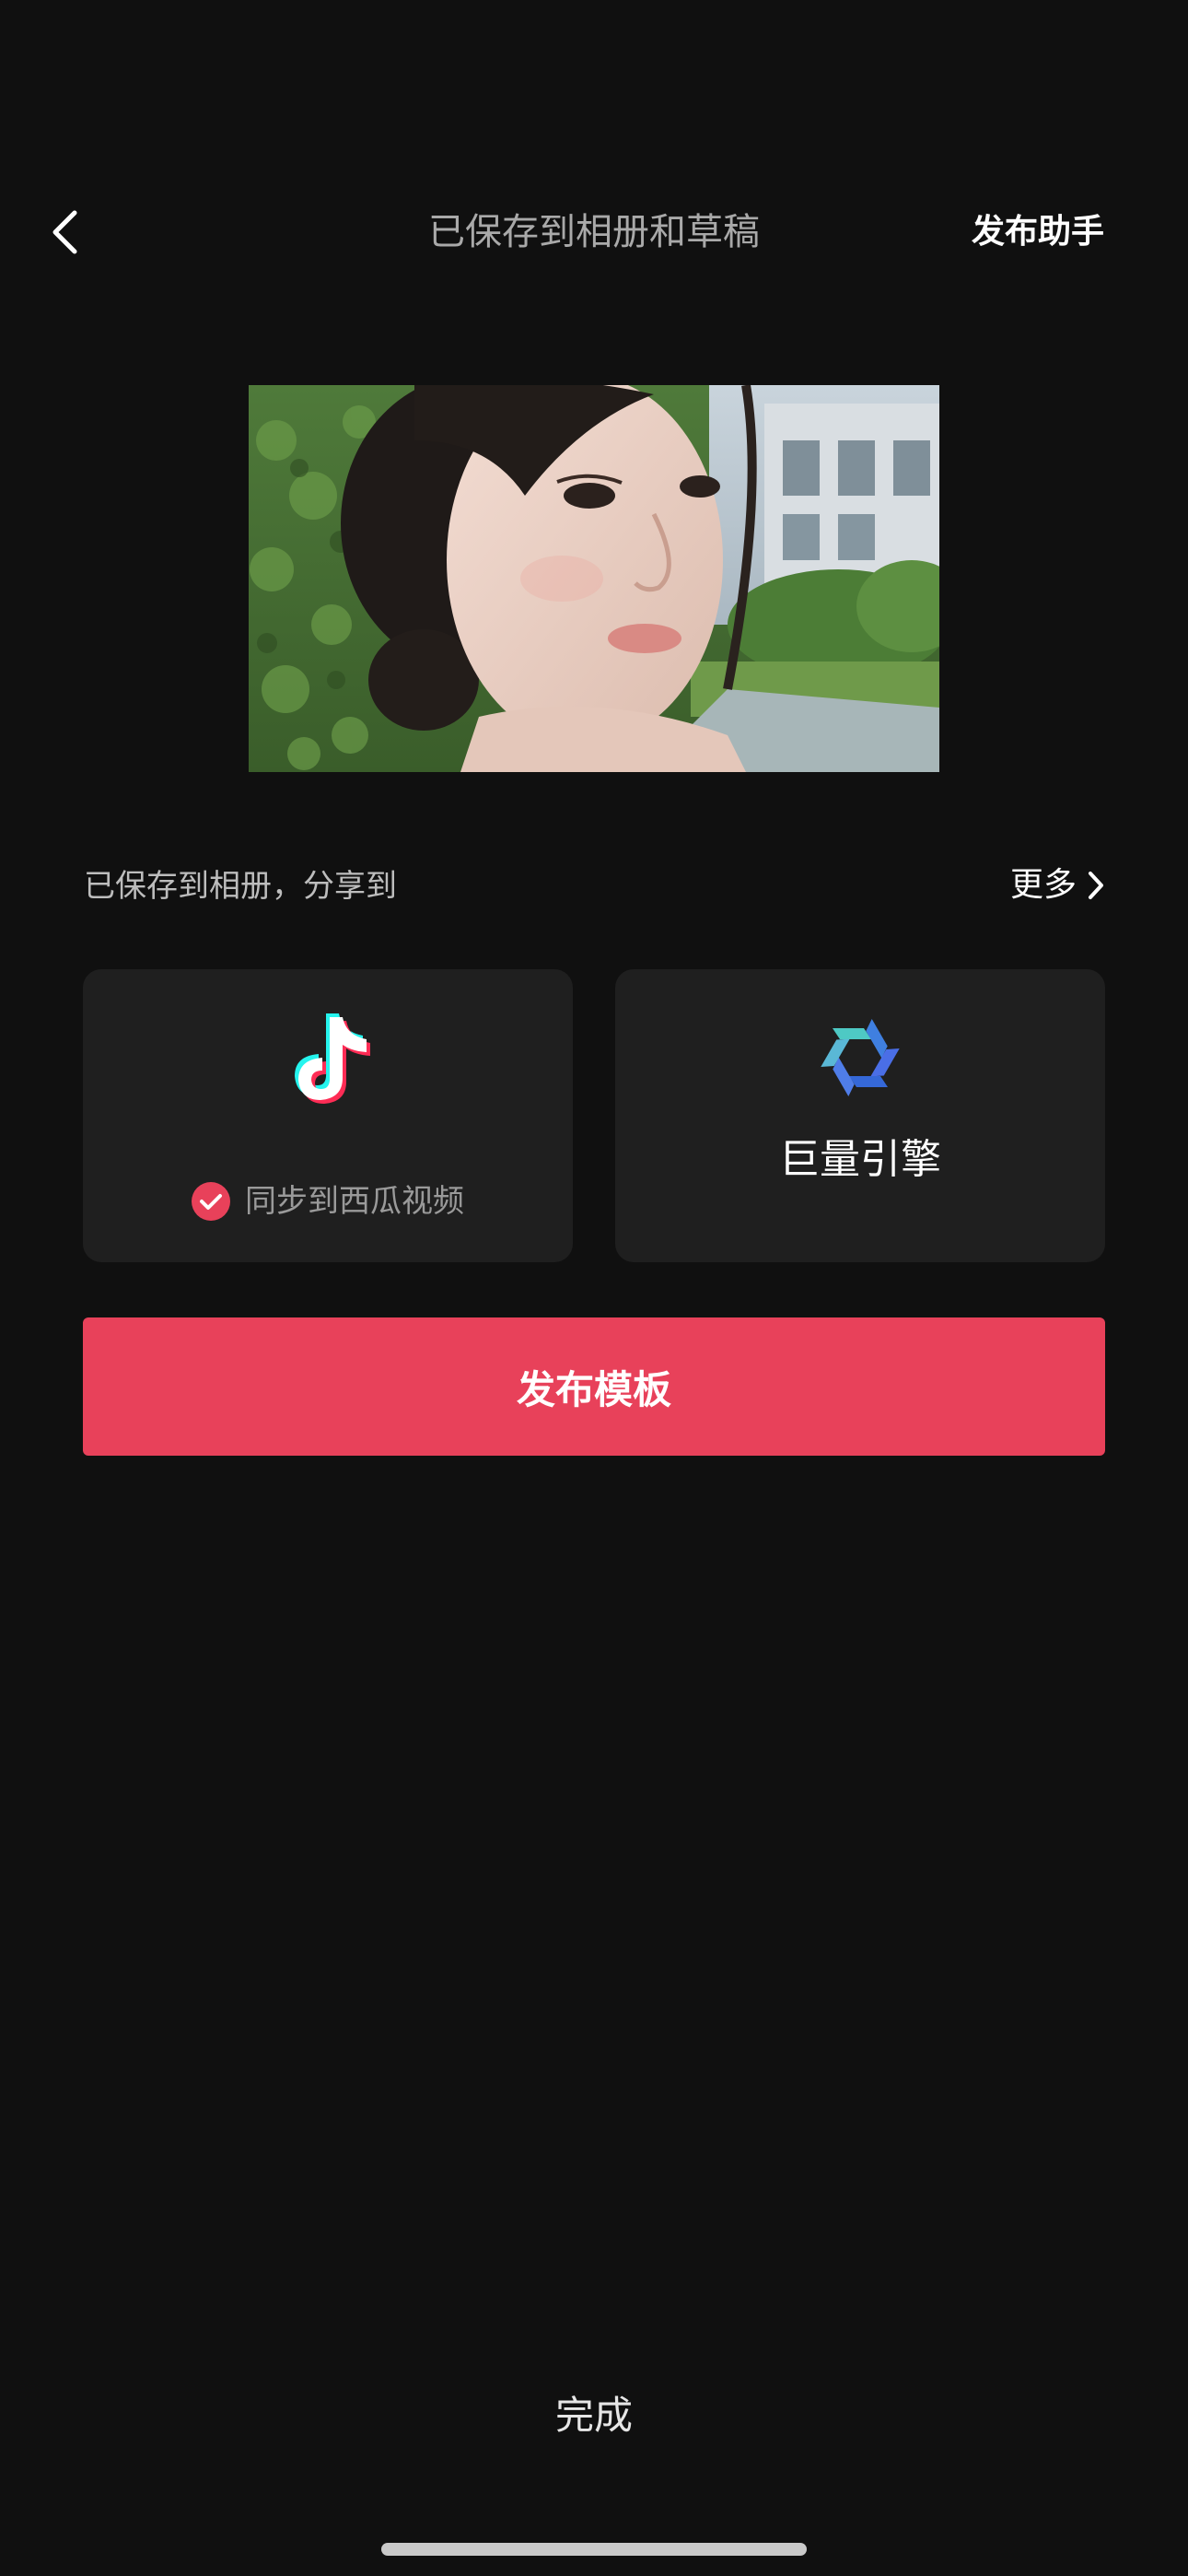 This screenshot has height=2576, width=1188. Describe the element at coordinates (594, 578) in the screenshot. I see `video-preview-image` at that location.